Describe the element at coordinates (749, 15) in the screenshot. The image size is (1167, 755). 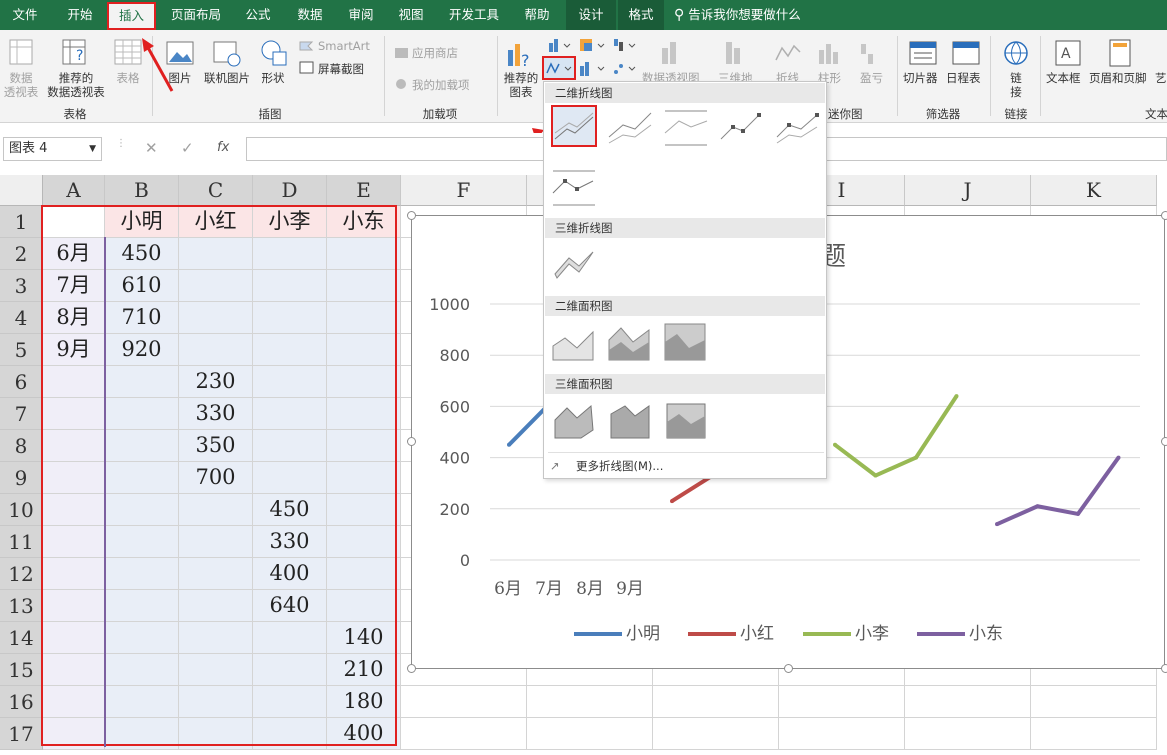
I see `tell-me-search: ⚲ 告诉我你想要做什么` at that location.